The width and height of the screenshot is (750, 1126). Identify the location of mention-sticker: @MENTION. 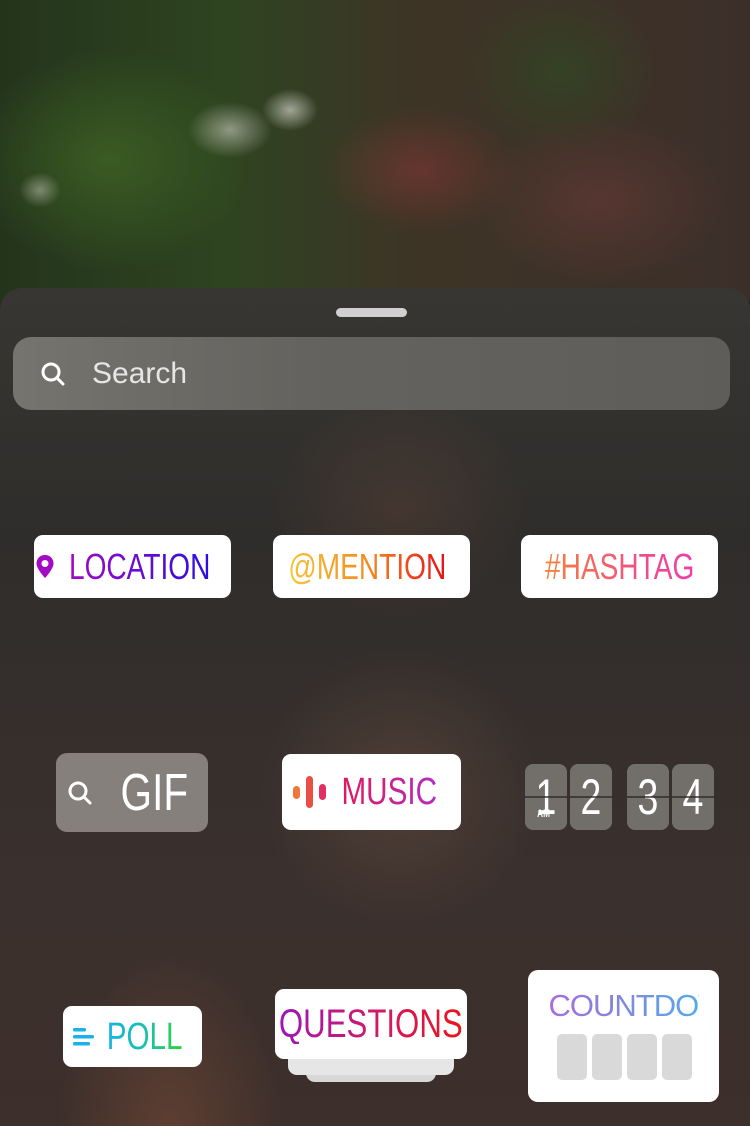
(371, 566).